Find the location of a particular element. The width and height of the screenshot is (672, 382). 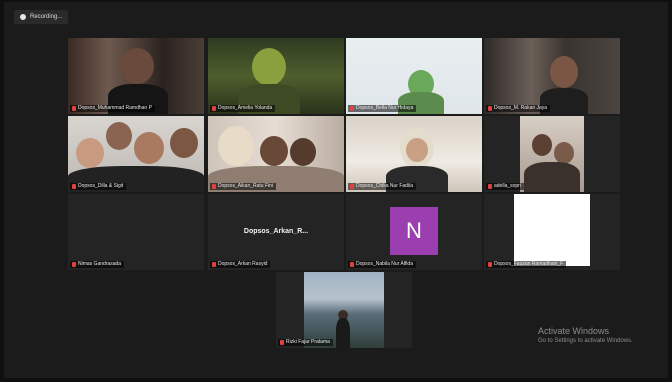

participant-name-tag: Dopsos_Muhammad Ramdhan P is located at coordinates (112, 108).